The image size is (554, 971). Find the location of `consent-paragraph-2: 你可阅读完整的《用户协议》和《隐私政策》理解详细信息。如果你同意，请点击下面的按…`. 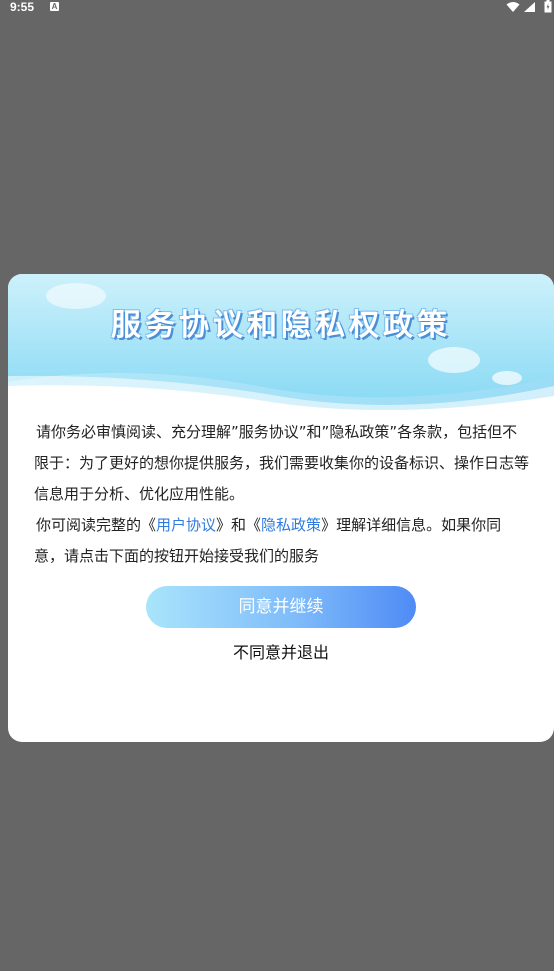

consent-paragraph-2: 你可阅读完整的《用户协议》和《隐私政策》理解详细信息。如果你同意，请点击下面的按… is located at coordinates (282, 541).